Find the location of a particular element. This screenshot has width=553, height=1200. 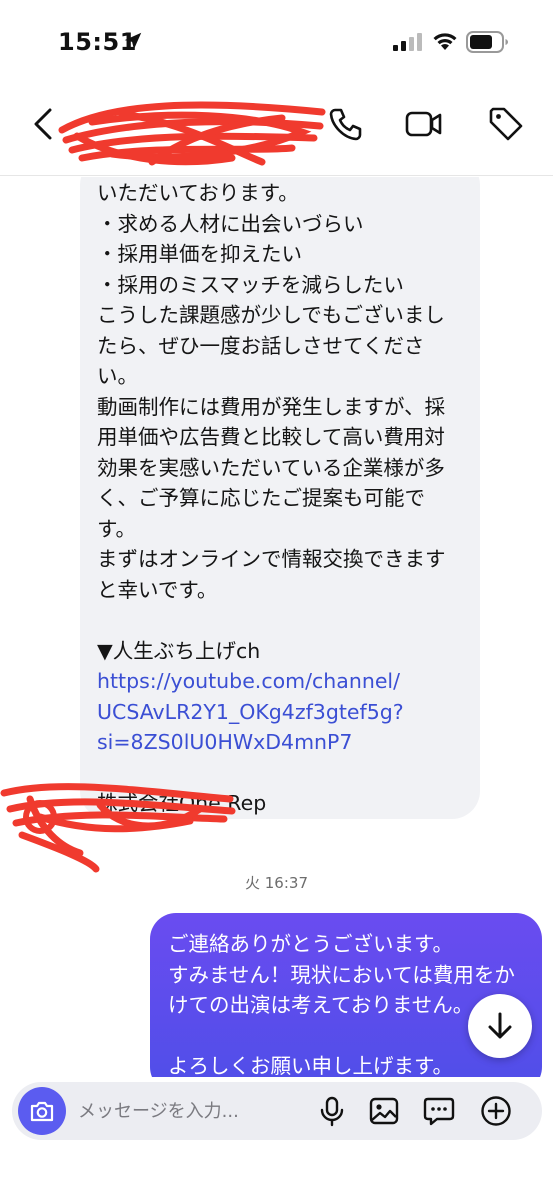

youtube-link-line: si=8ZS0lU0HWxD4mnP7 is located at coordinates (282, 742).